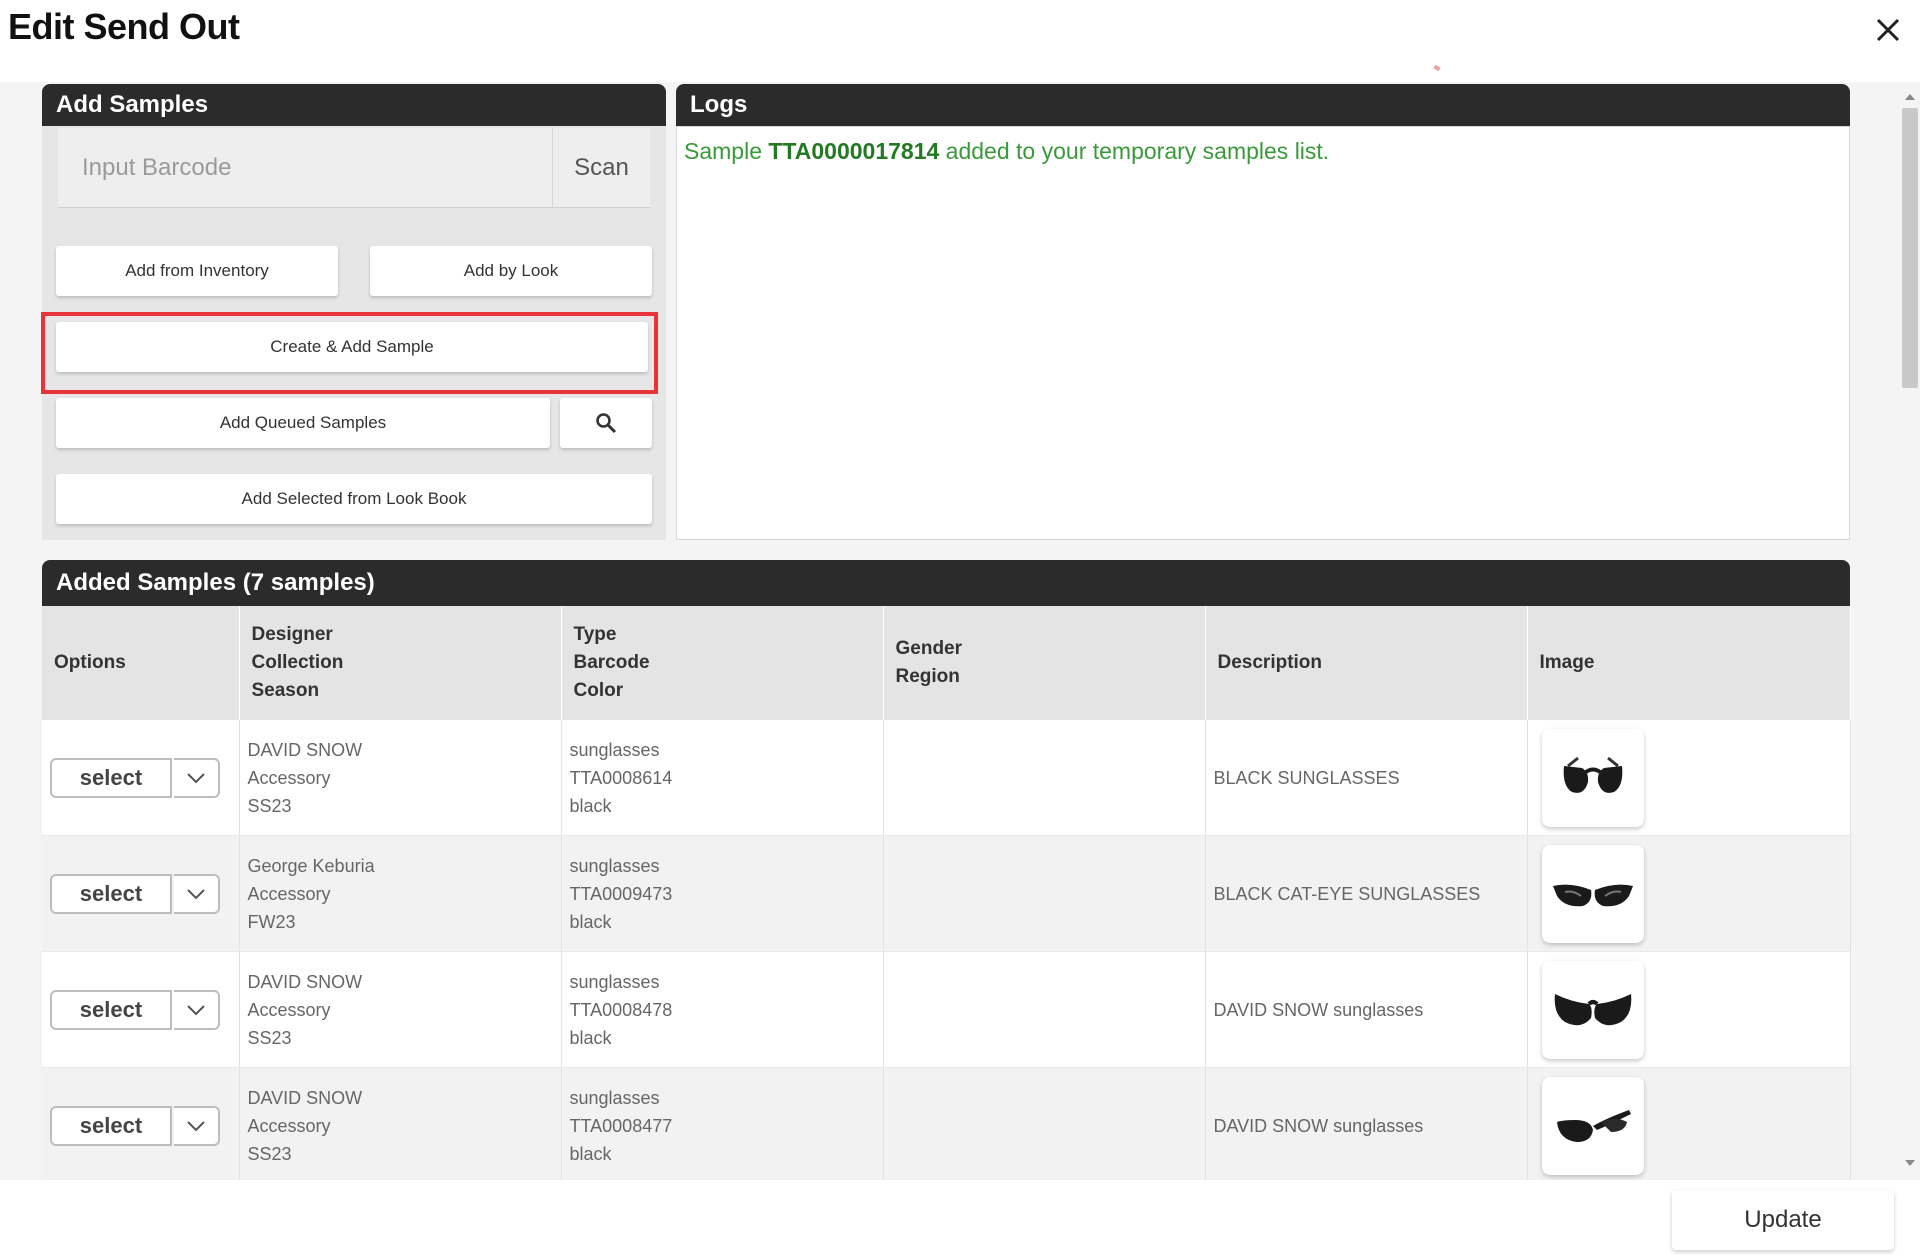 This screenshot has height=1258, width=1920. I want to click on search-queued-button, so click(606, 423).